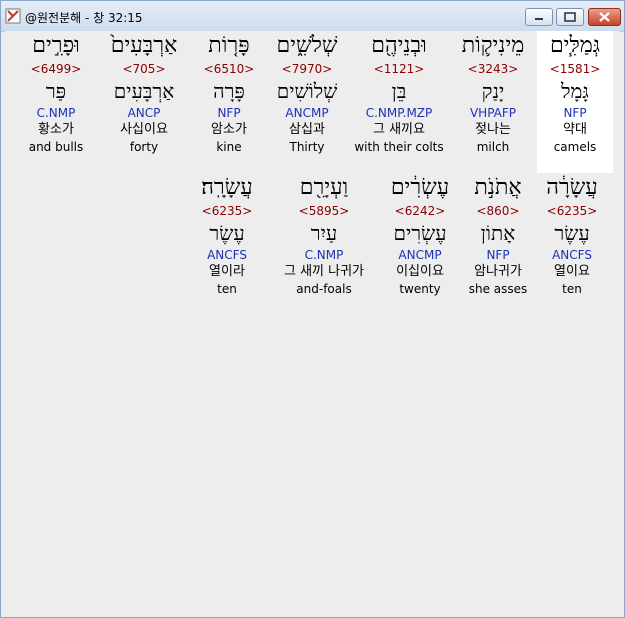 This screenshot has height=618, width=625. I want to click on strong-number: <860>, so click(498, 211).